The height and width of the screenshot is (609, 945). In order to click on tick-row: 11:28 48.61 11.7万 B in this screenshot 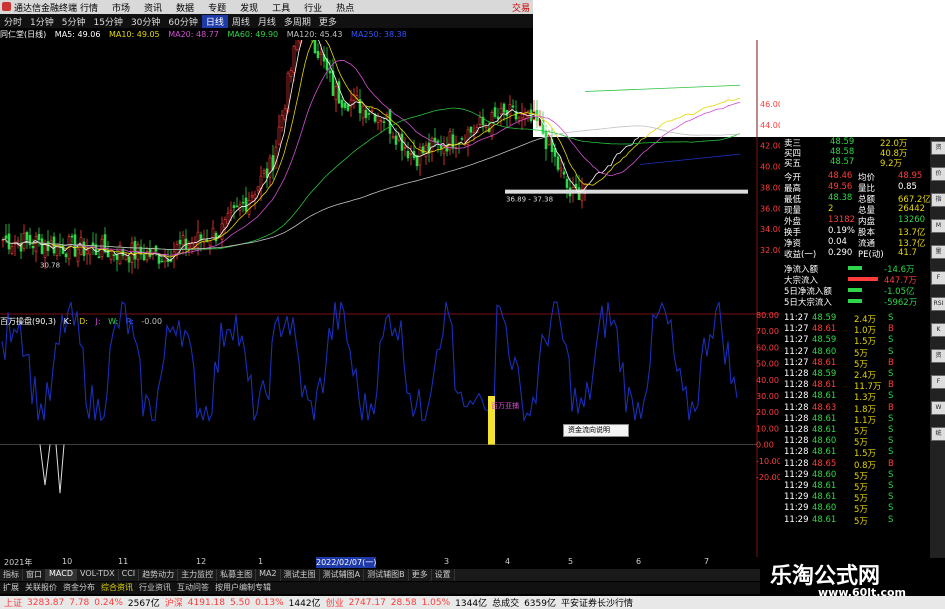, I will do `click(854, 386)`.